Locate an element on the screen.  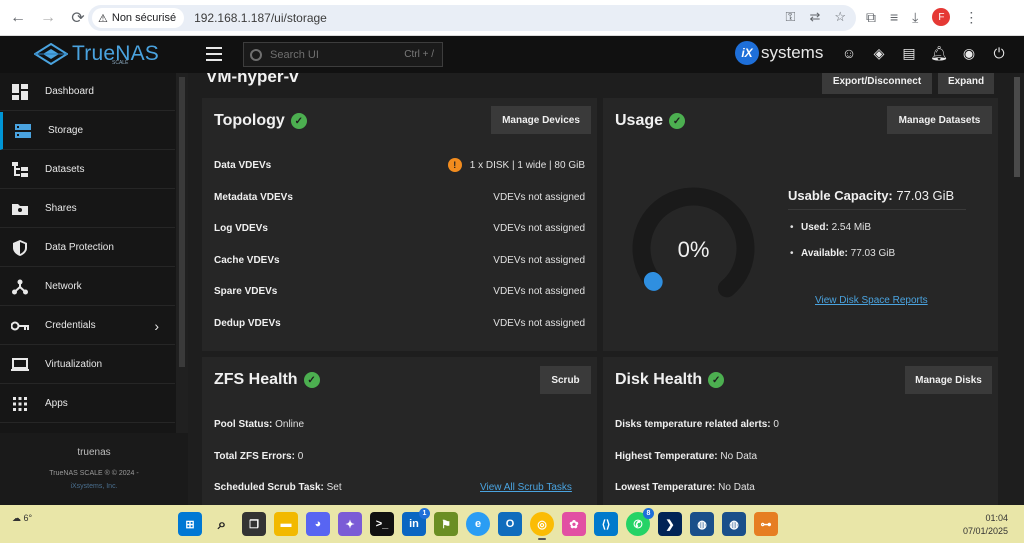
task-view-icon: ❐ is located at coordinates (254, 524).